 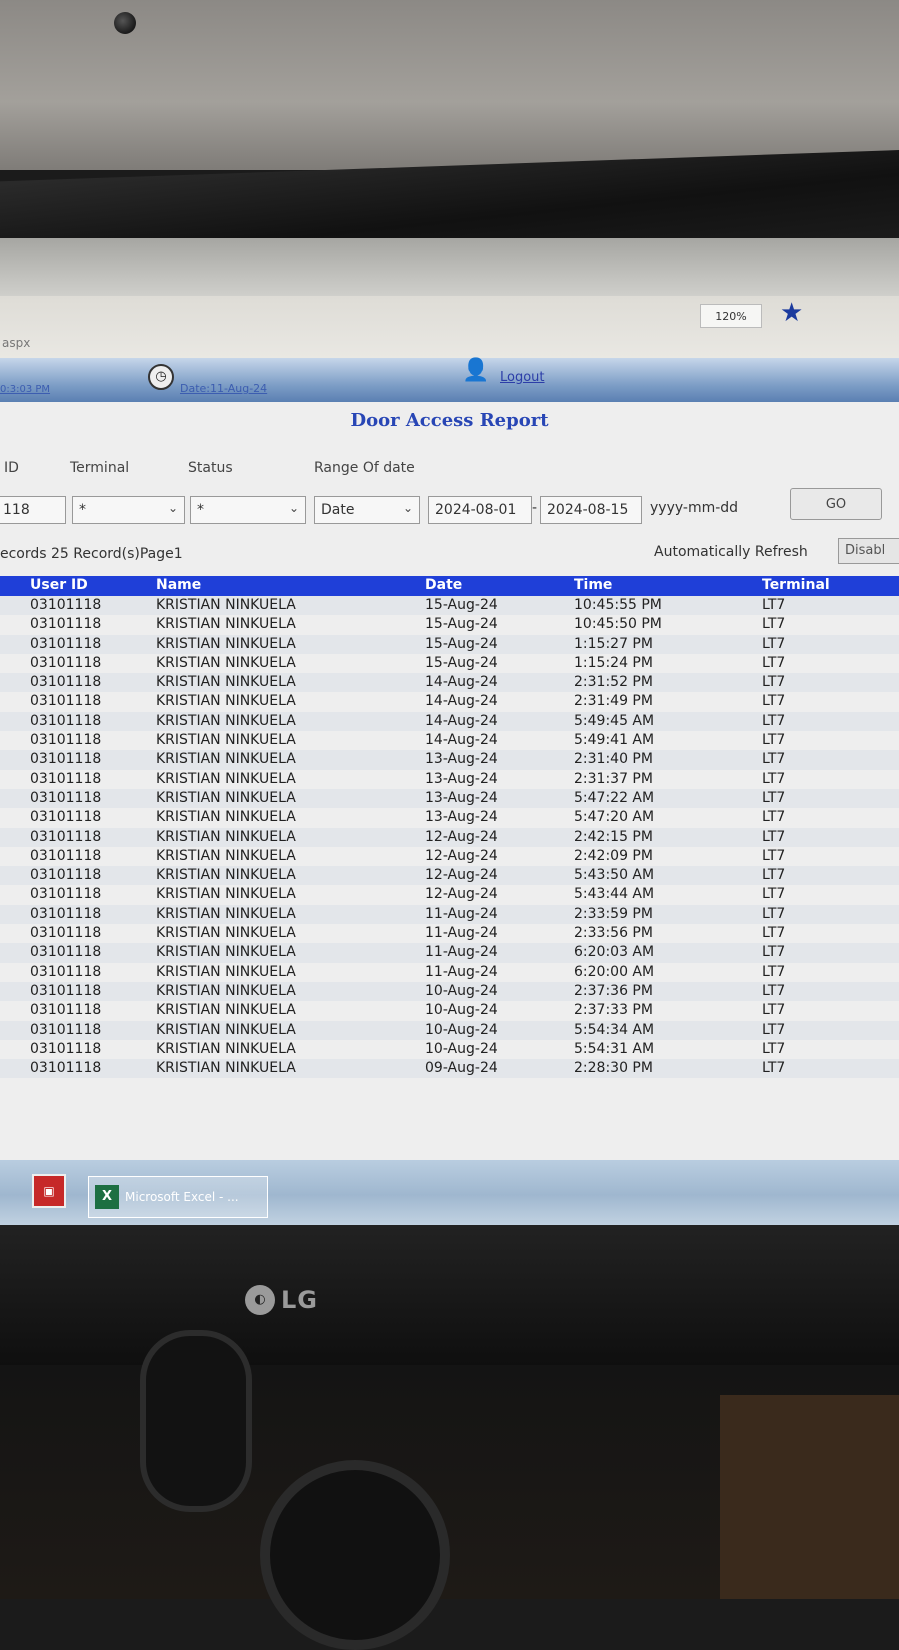 I want to click on go-button: GO, so click(x=836, y=504).